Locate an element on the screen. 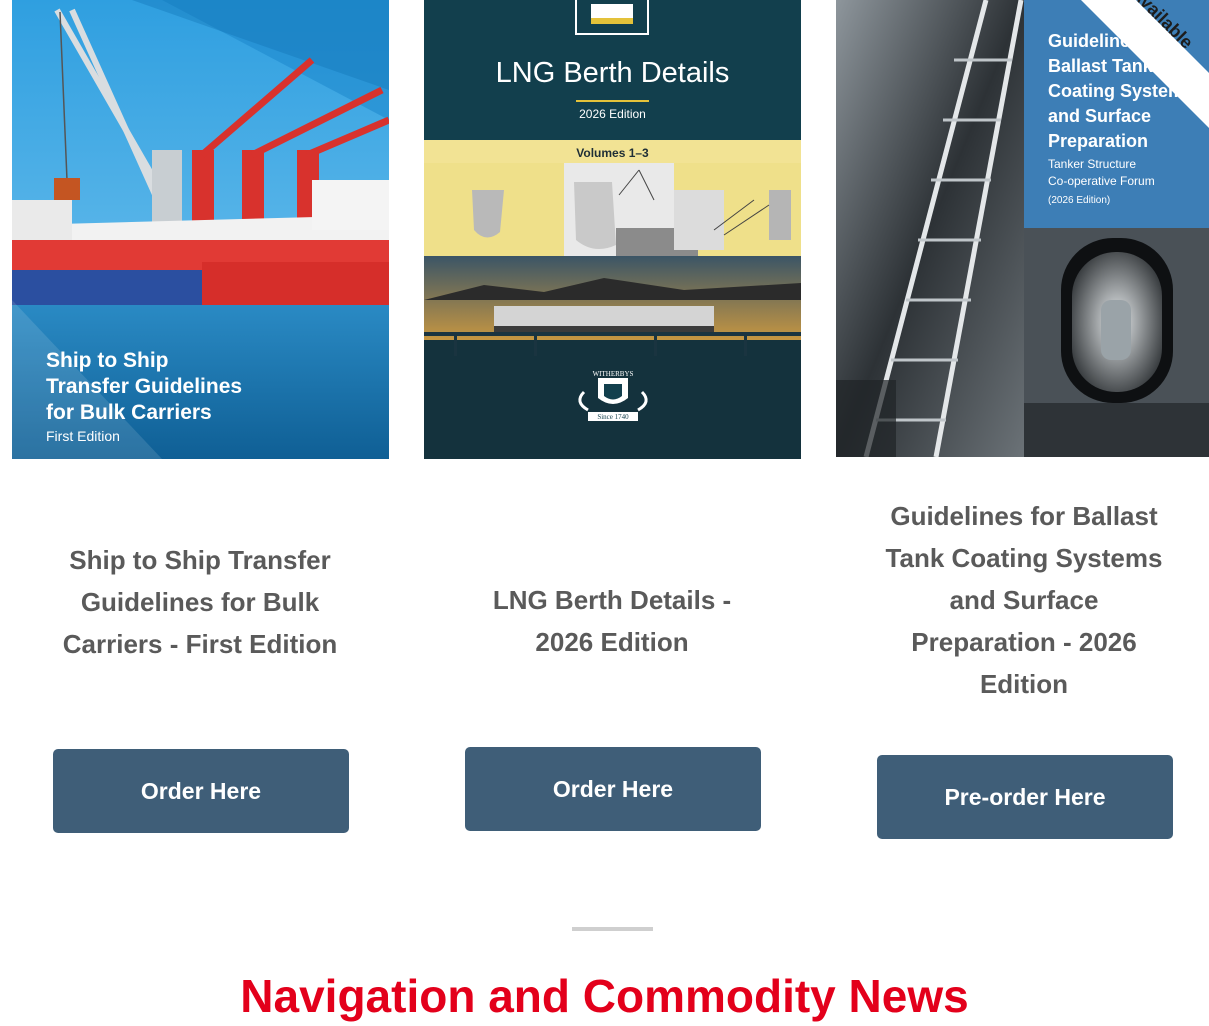 Image resolution: width=1209 pixels, height=1026 pixels. cover-edition: 2026 Edition is located at coordinates (612, 114).